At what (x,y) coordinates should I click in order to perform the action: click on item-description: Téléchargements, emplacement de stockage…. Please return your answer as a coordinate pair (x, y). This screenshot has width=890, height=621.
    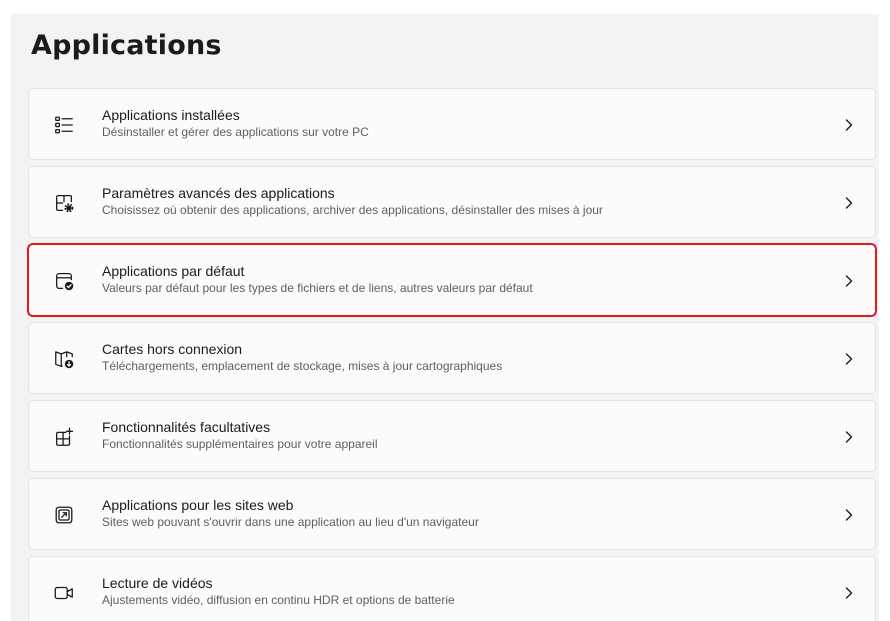
    Looking at the image, I should click on (302, 366).